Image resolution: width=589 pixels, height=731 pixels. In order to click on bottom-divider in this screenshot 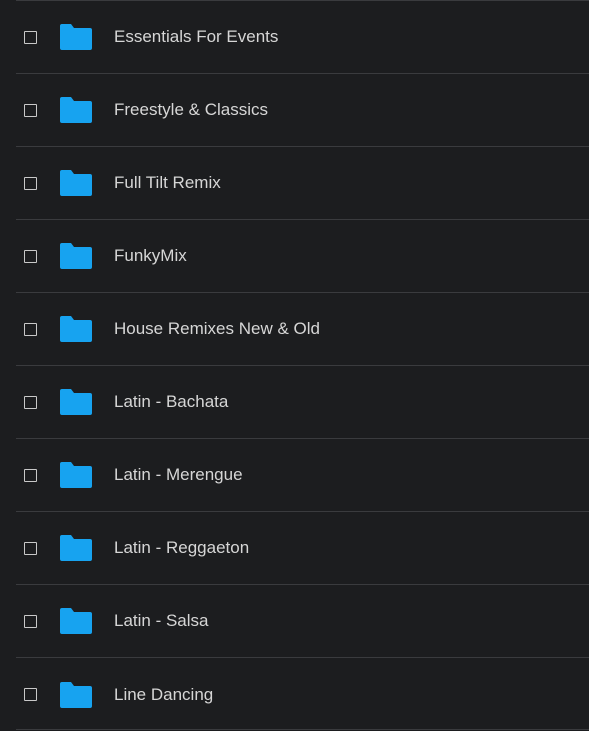, I will do `click(302, 729)`.